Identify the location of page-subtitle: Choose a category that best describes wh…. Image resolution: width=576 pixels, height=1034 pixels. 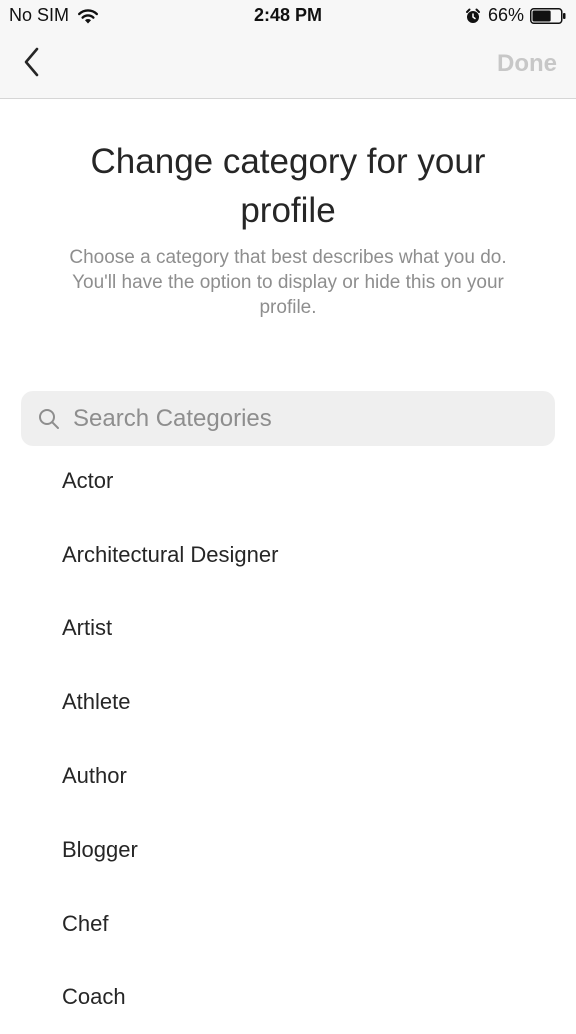
(288, 282).